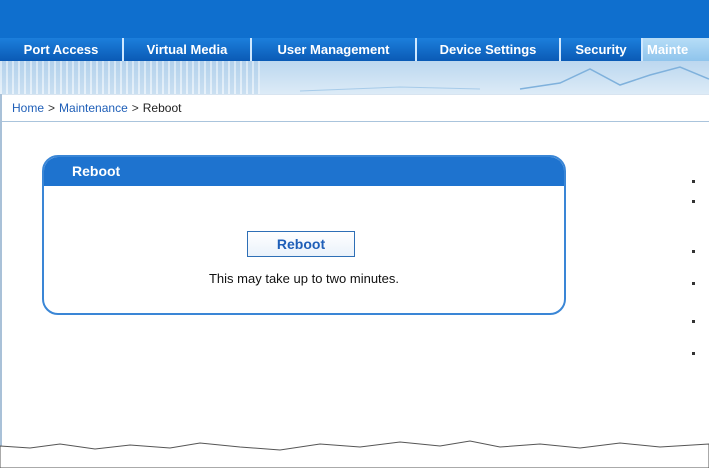 The height and width of the screenshot is (468, 709). Describe the element at coordinates (304, 278) in the screenshot. I see `reboot-note: This may take up to two minutes.` at that location.